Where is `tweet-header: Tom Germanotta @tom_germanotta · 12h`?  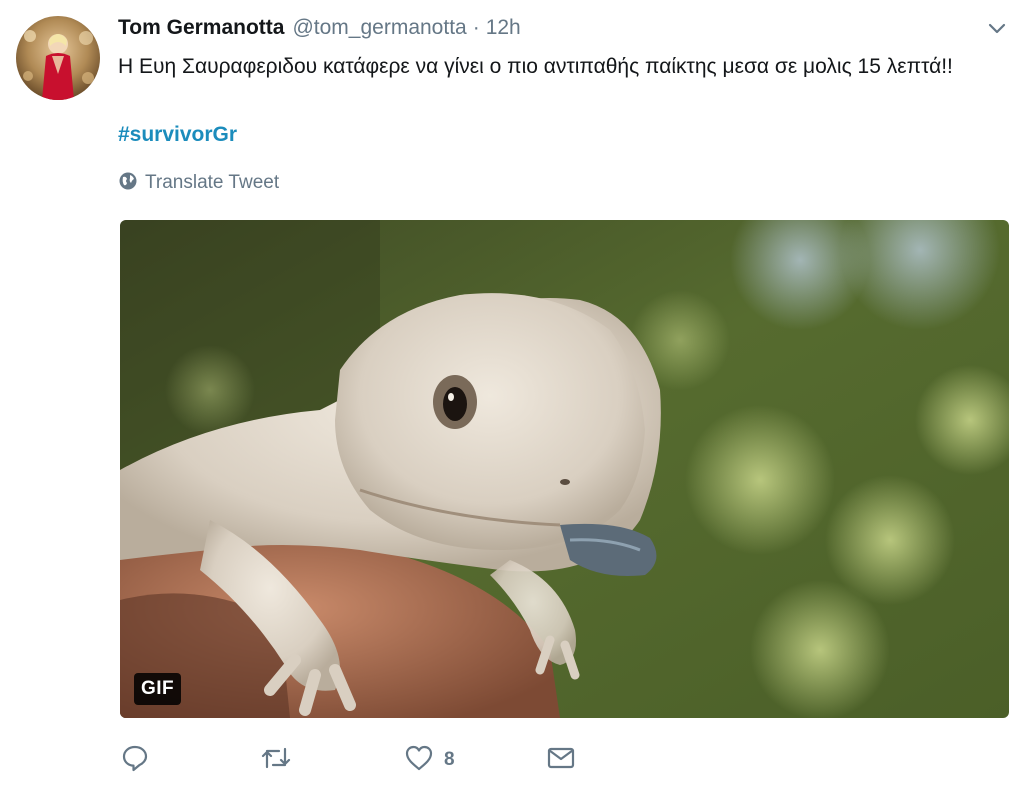 tweet-header: Tom Germanotta @tom_germanotta · 12h is located at coordinates (319, 30).